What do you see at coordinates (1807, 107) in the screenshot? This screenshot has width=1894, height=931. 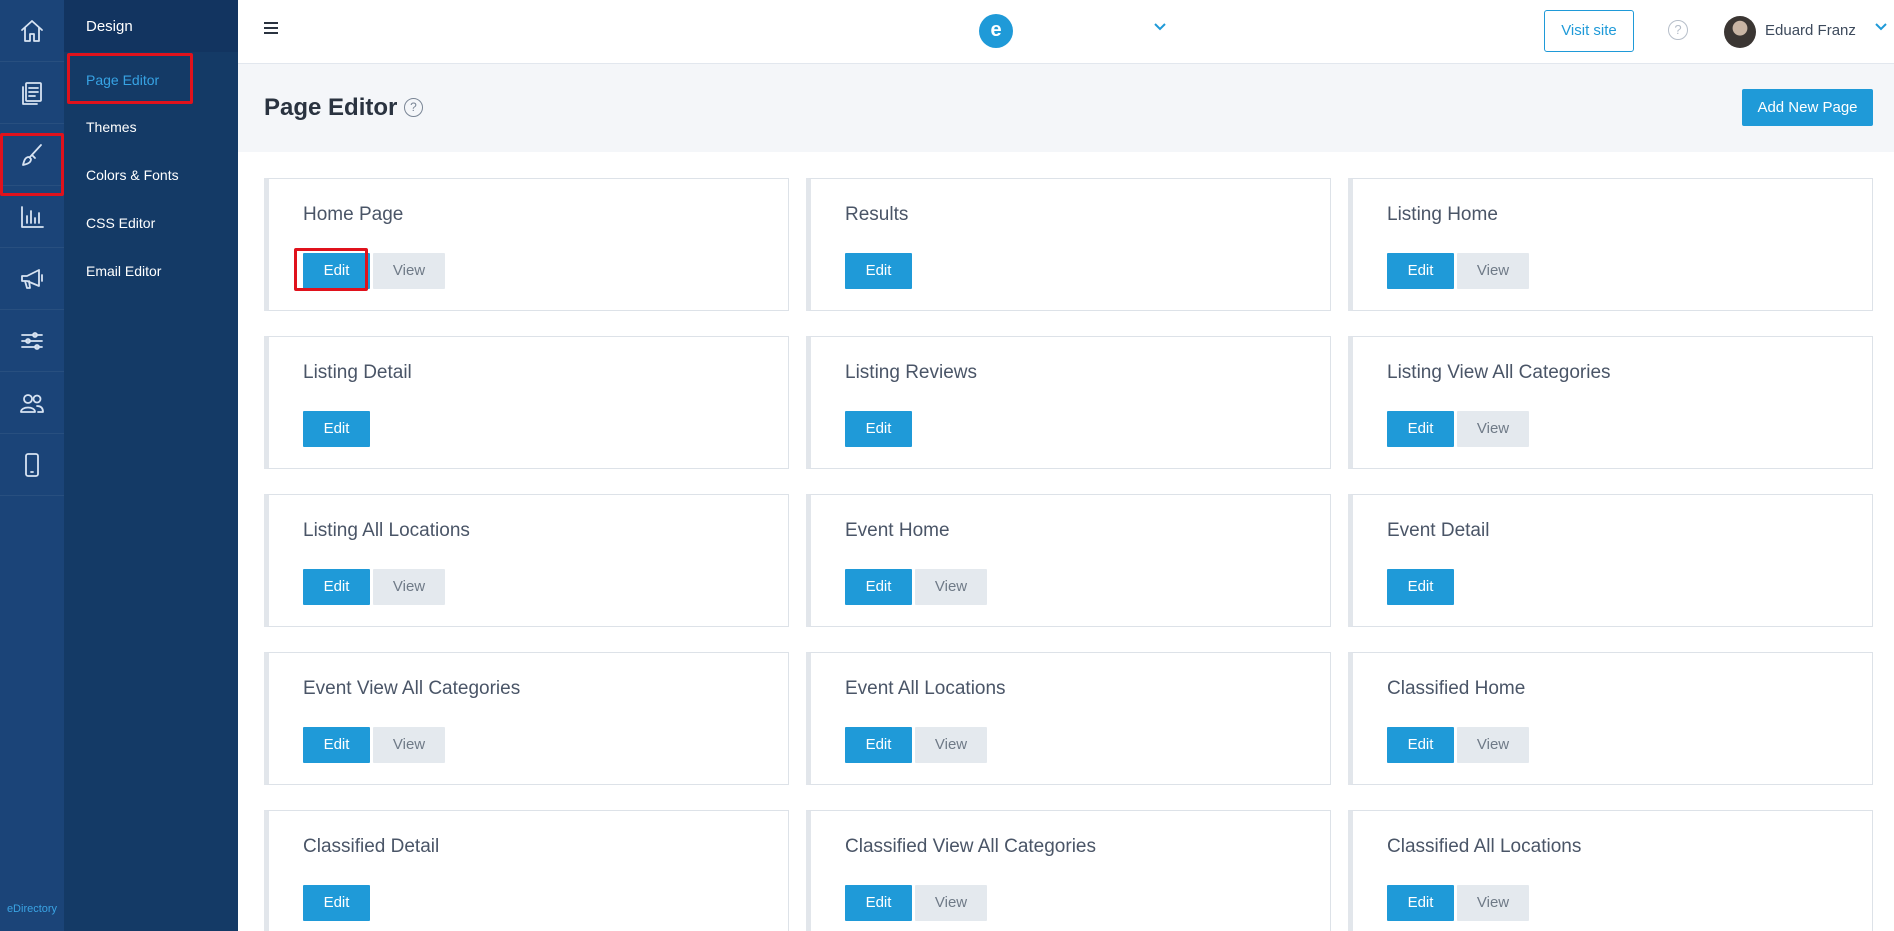 I see `add-new-page-button: Add New Page` at bounding box center [1807, 107].